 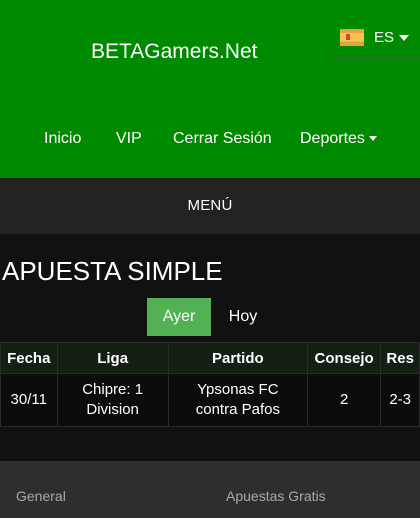 What do you see at coordinates (344, 358) in the screenshot?
I see `column-header-consejo: Consejo` at bounding box center [344, 358].